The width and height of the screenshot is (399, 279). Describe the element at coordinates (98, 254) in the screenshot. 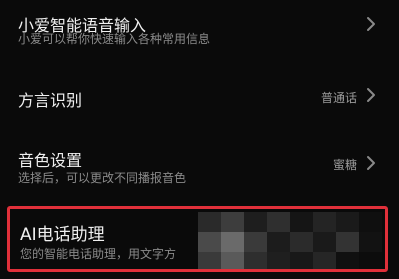

I see `setting-subtitle: 您的智能电话助理，用文字方` at that location.